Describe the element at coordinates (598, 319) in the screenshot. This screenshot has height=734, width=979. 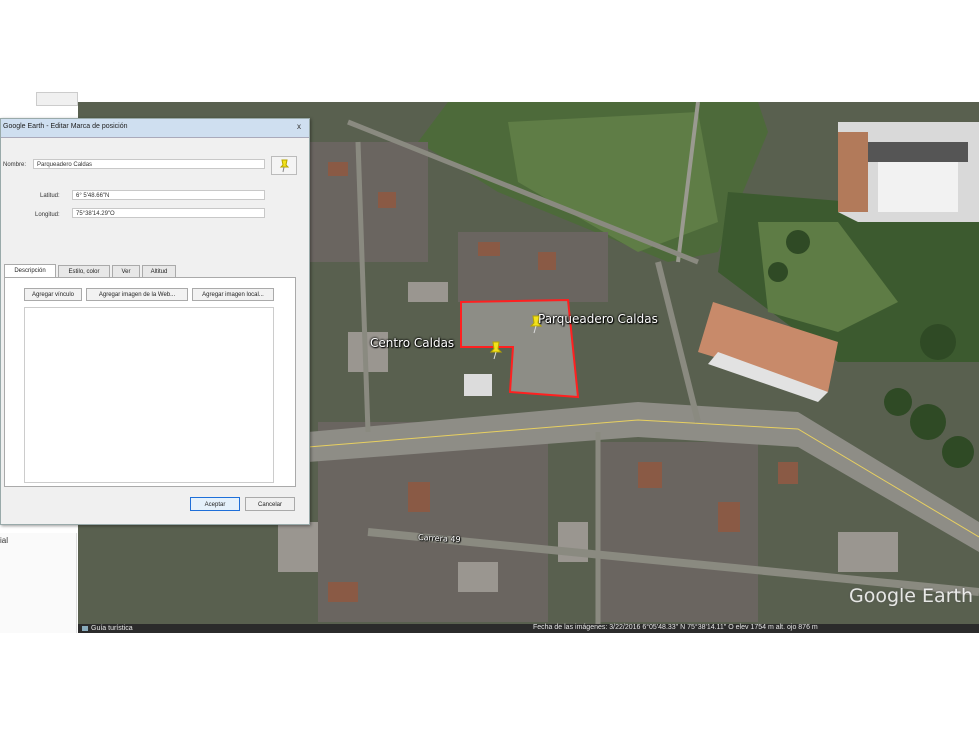
I see `map-label-parking: Parqueadero Caldas` at that location.